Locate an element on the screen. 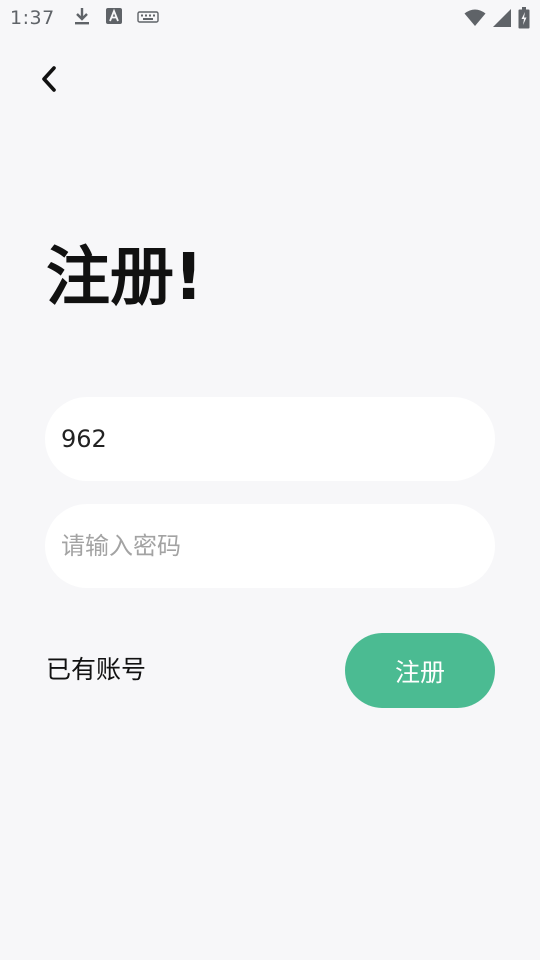 The width and height of the screenshot is (540, 960). back-button is located at coordinates (49, 81).